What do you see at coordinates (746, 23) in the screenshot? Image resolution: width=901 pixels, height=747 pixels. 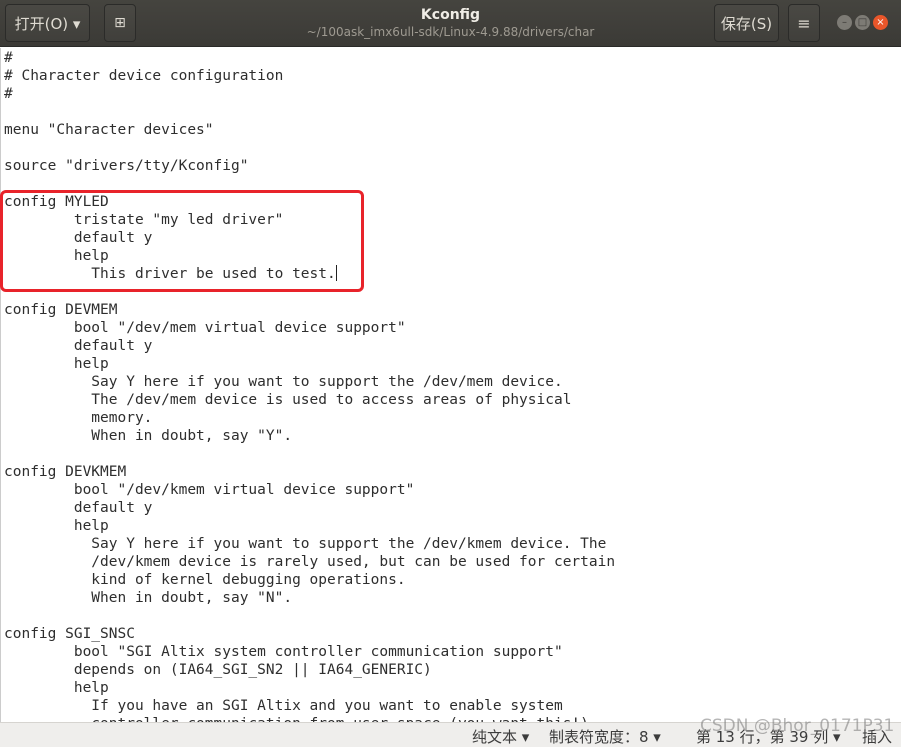 I see `save-button: 保存(S)` at bounding box center [746, 23].